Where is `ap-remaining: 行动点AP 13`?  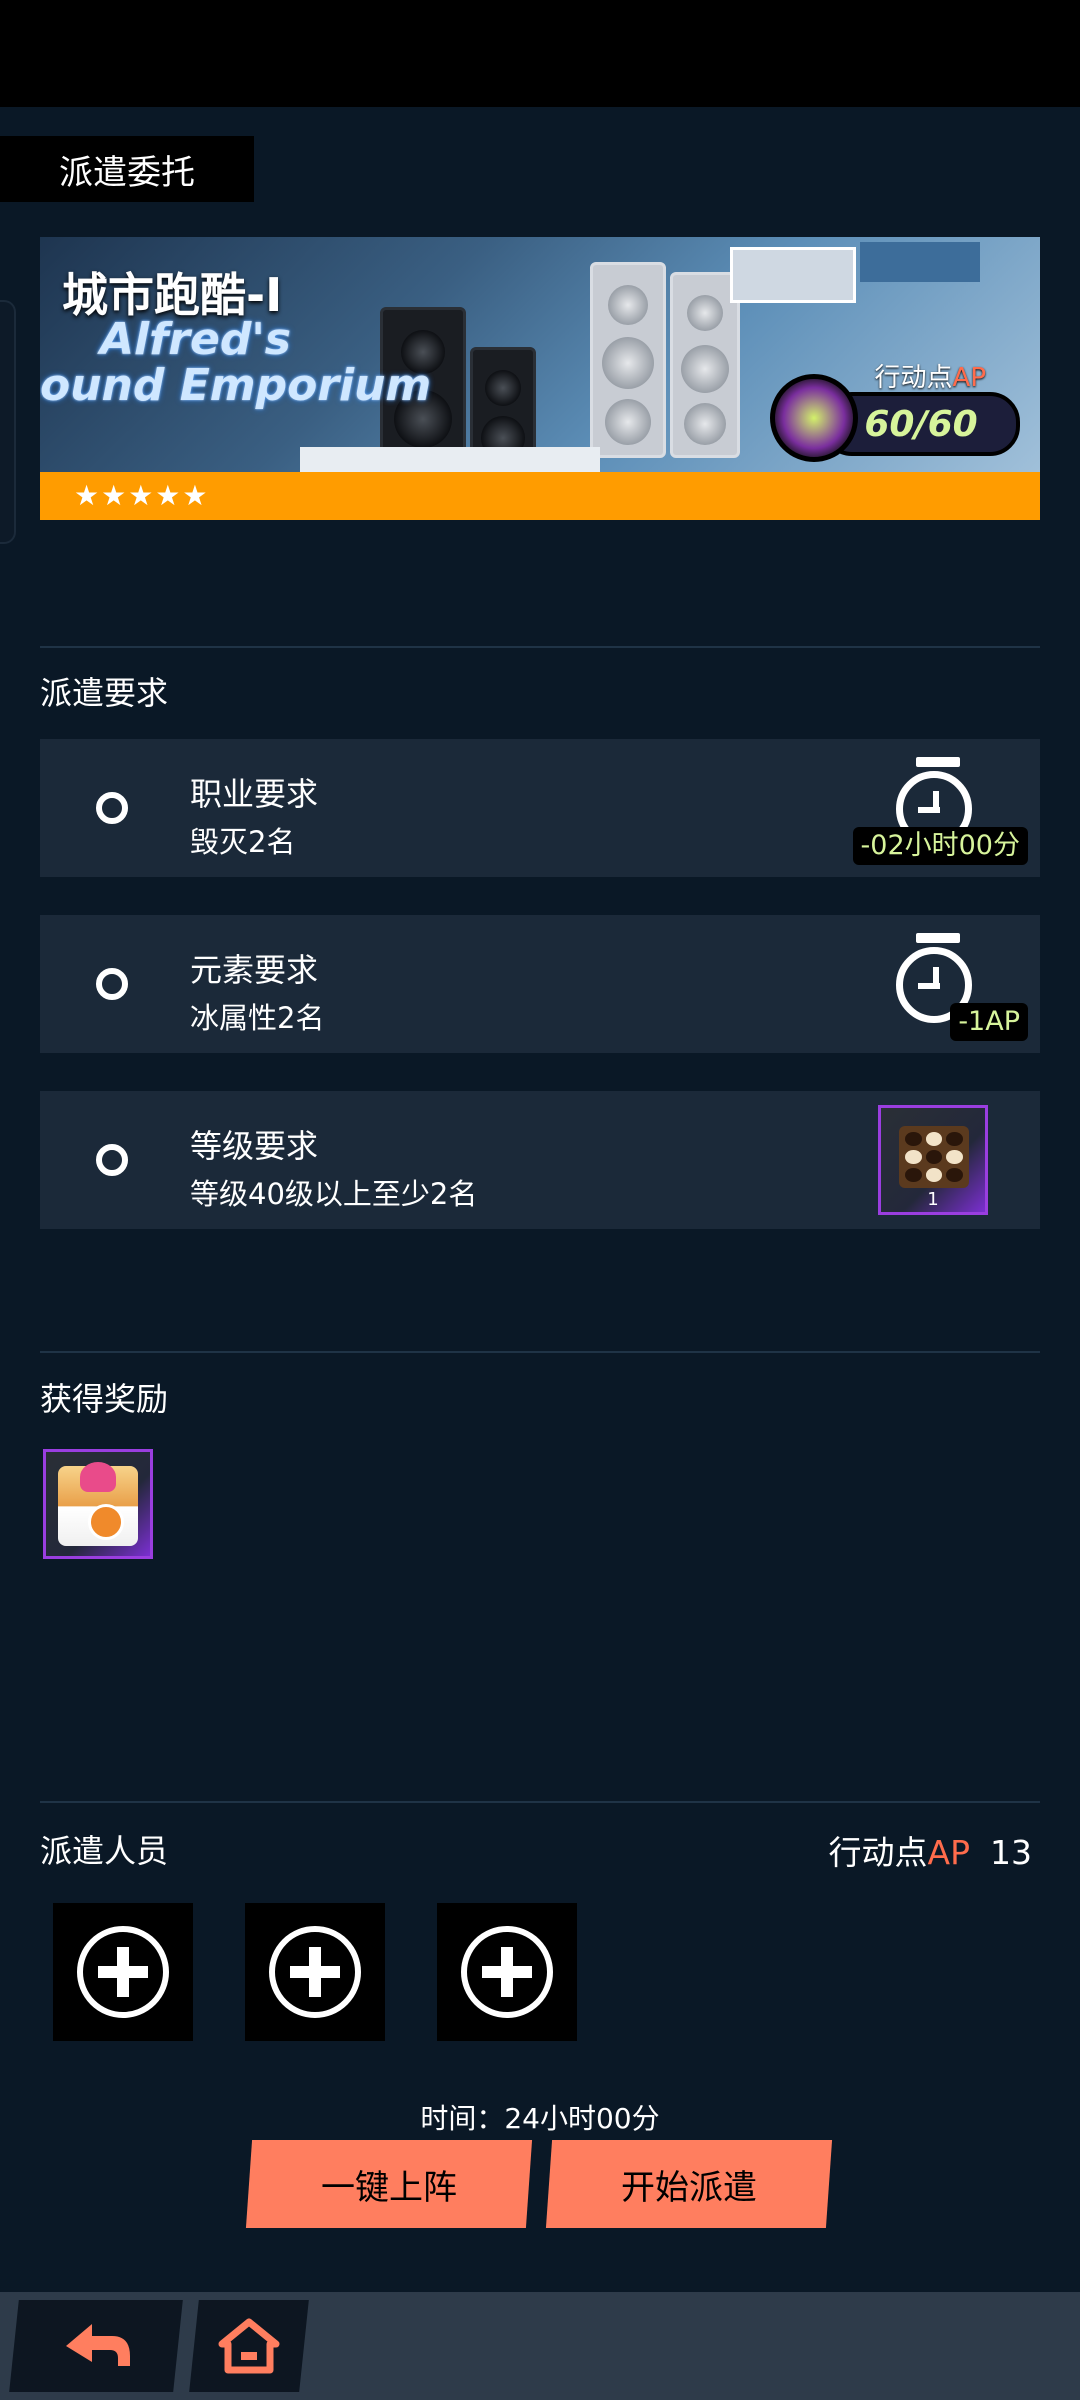
ap-remaining: 行动点AP 13 is located at coordinates (930, 1852).